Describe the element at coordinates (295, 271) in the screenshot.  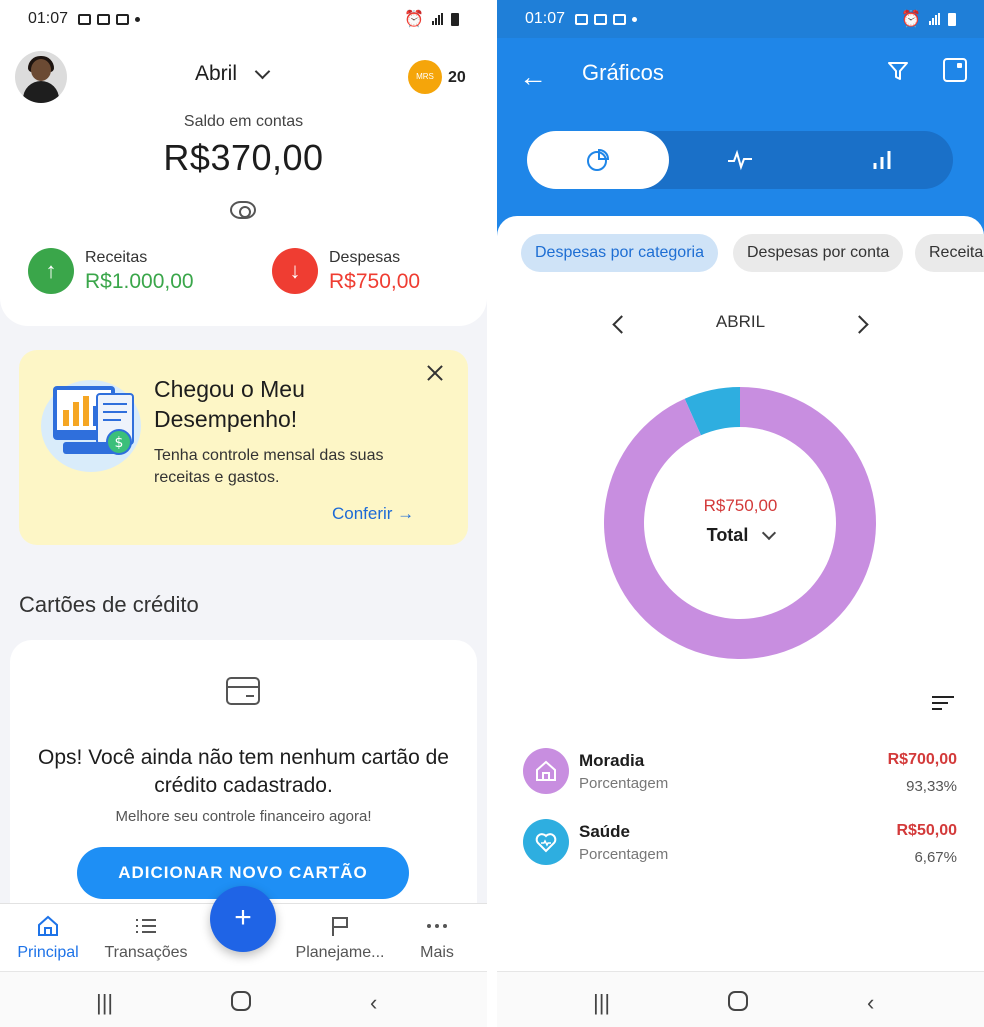
I see `arrow-down-icon: ↓` at that location.